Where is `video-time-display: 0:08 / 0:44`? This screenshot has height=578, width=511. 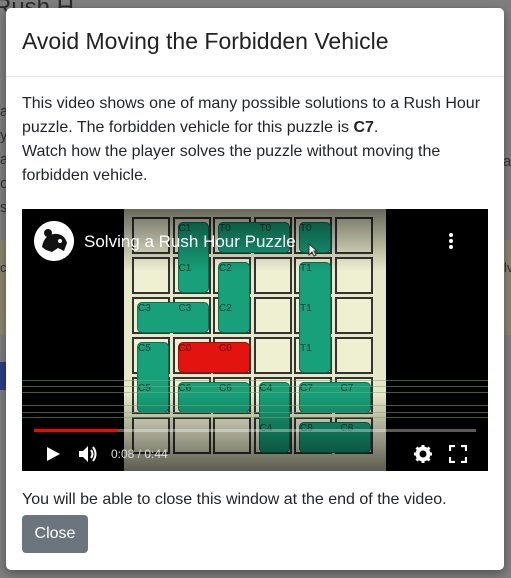 video-time-display: 0:08 / 0:44 is located at coordinates (139, 454).